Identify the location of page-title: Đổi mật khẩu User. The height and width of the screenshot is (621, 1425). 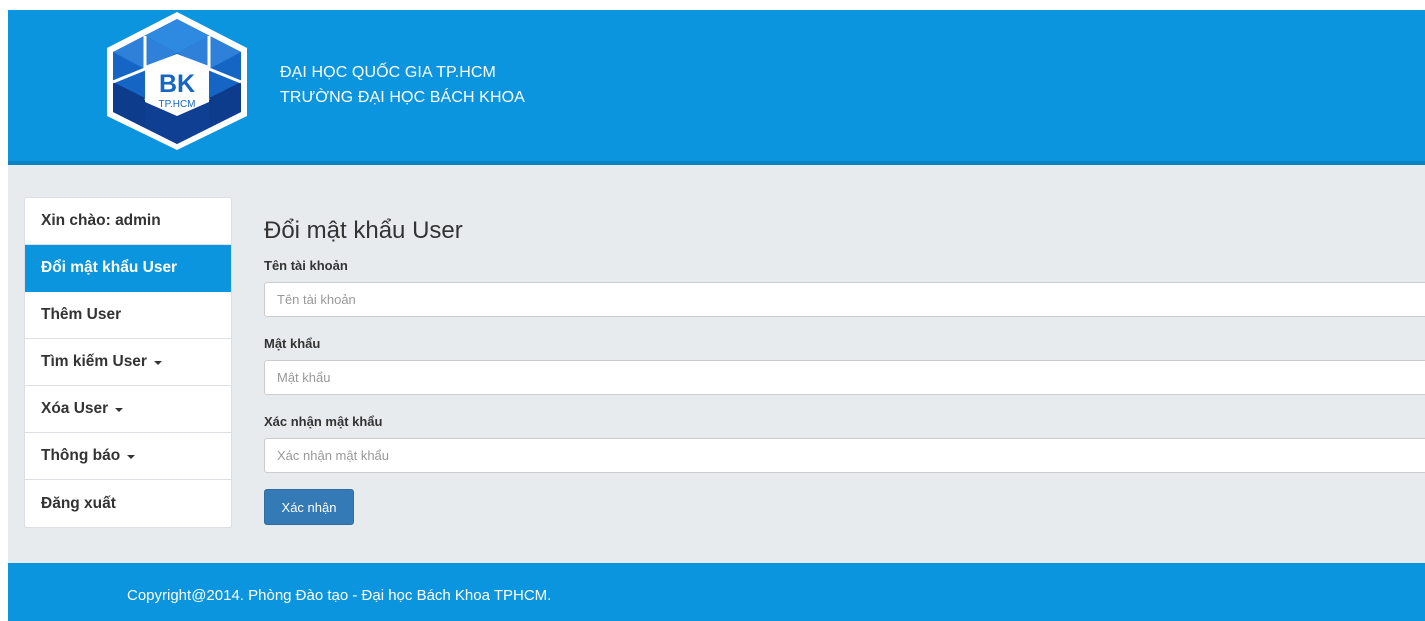
(363, 230).